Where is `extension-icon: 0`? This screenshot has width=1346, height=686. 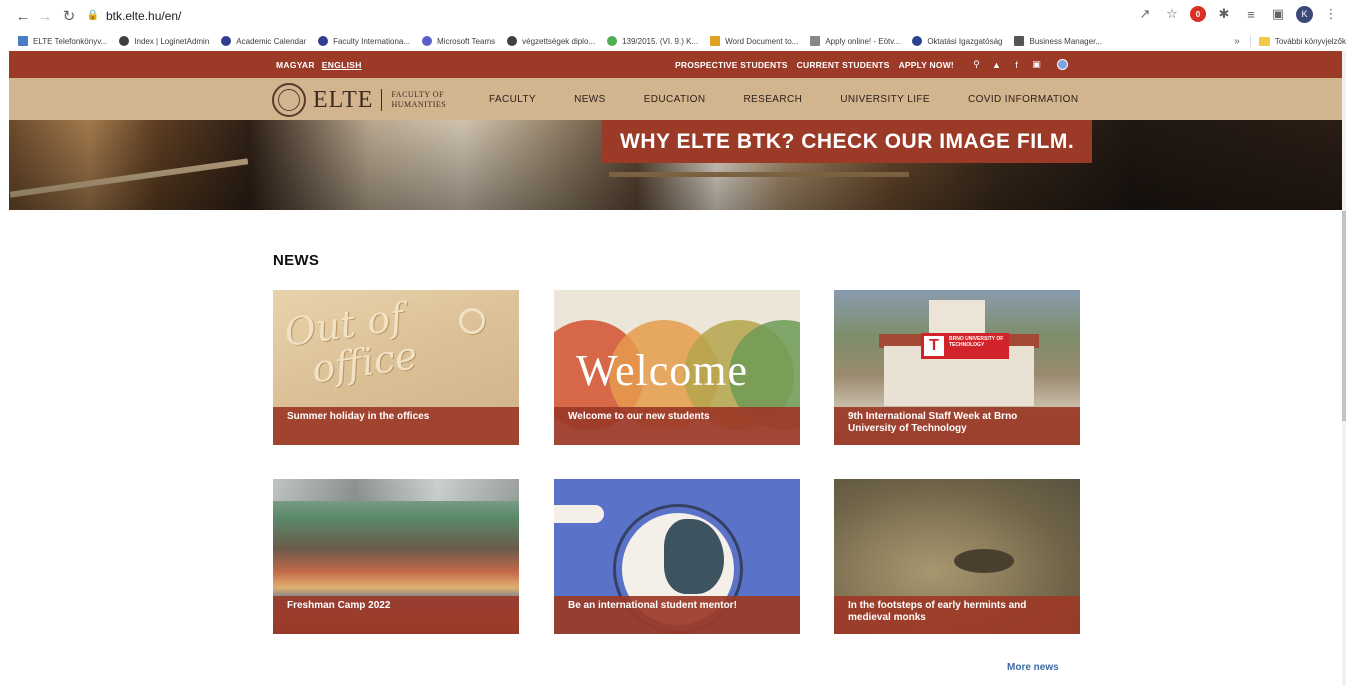 extension-icon: 0 is located at coordinates (1198, 14).